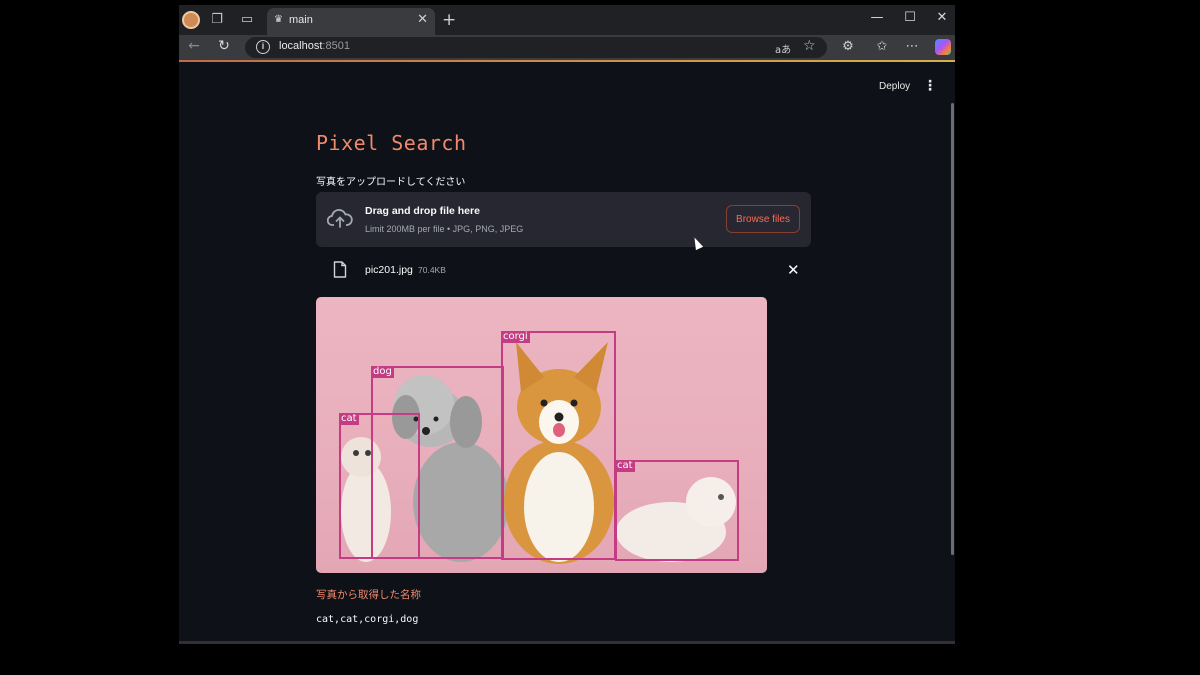  I want to click on remove-file-icon: ✕, so click(793, 270).